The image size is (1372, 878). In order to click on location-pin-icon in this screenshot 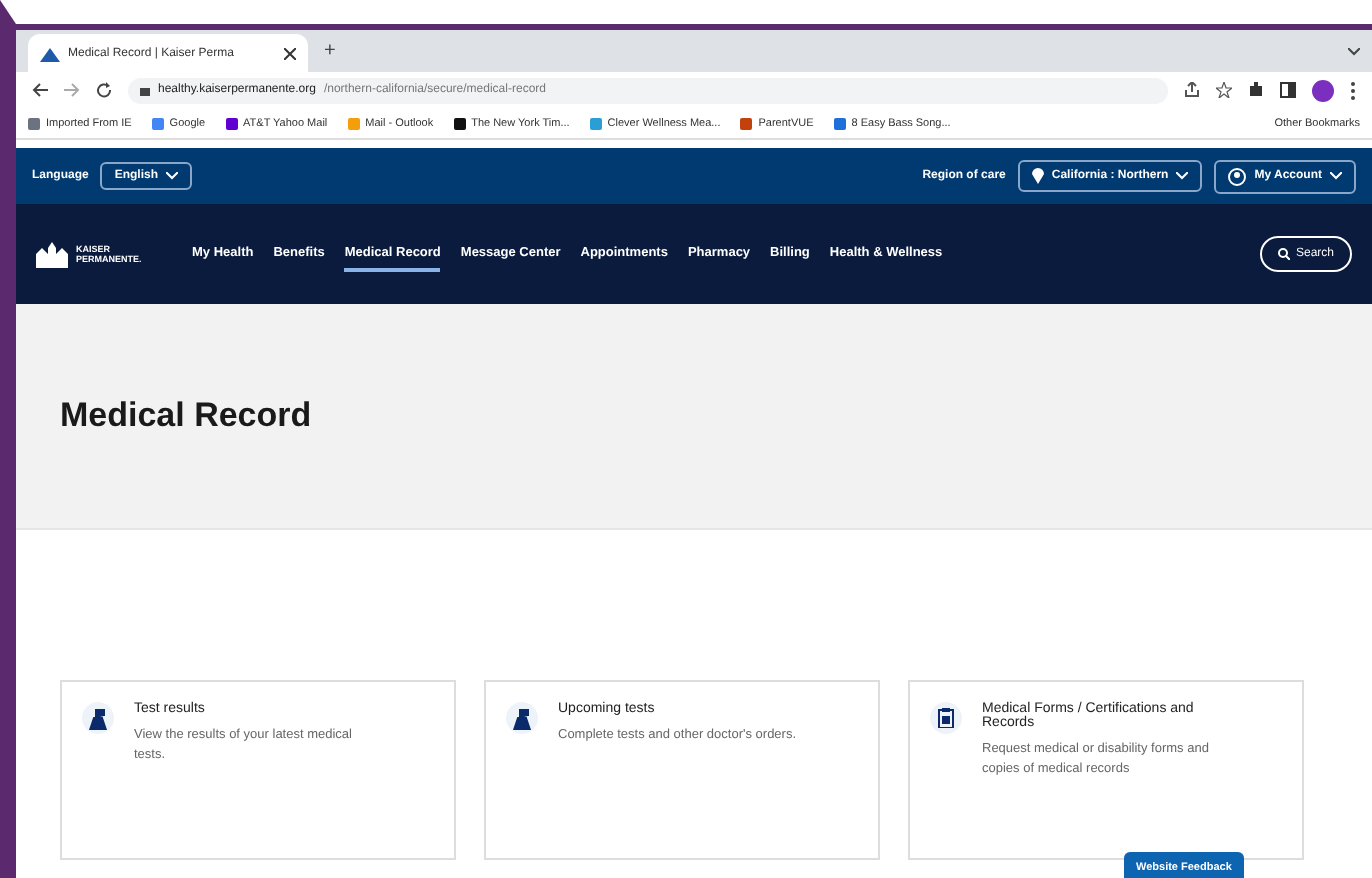, I will do `click(1037, 176)`.